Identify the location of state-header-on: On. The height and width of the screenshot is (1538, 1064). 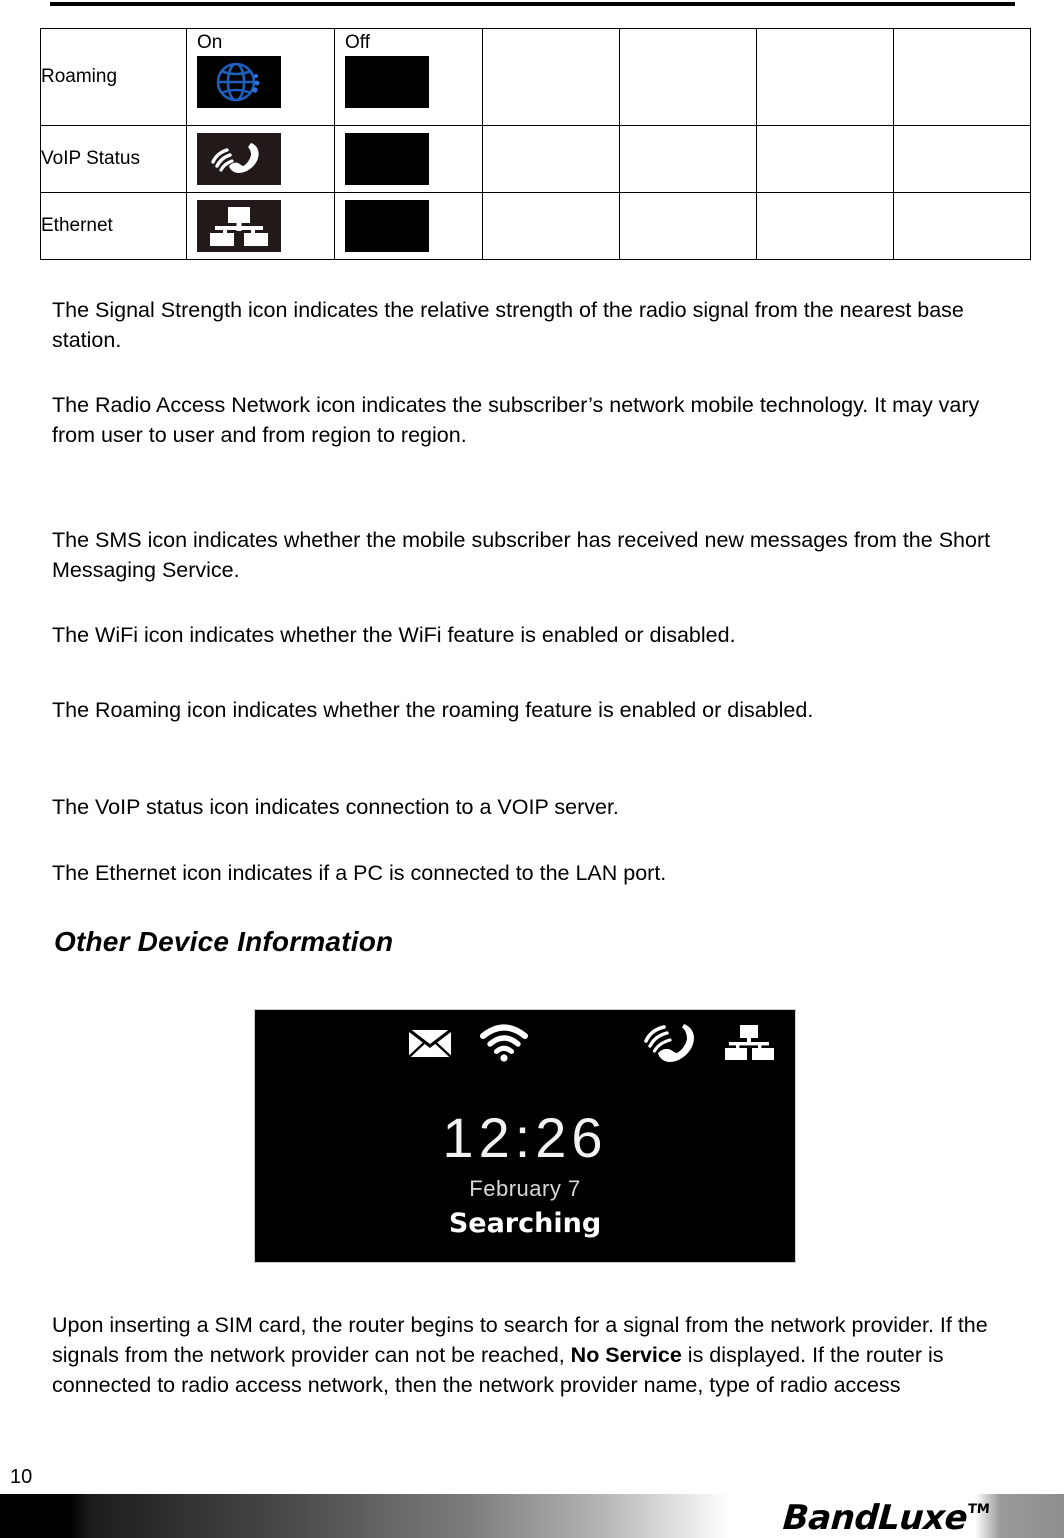
(210, 42).